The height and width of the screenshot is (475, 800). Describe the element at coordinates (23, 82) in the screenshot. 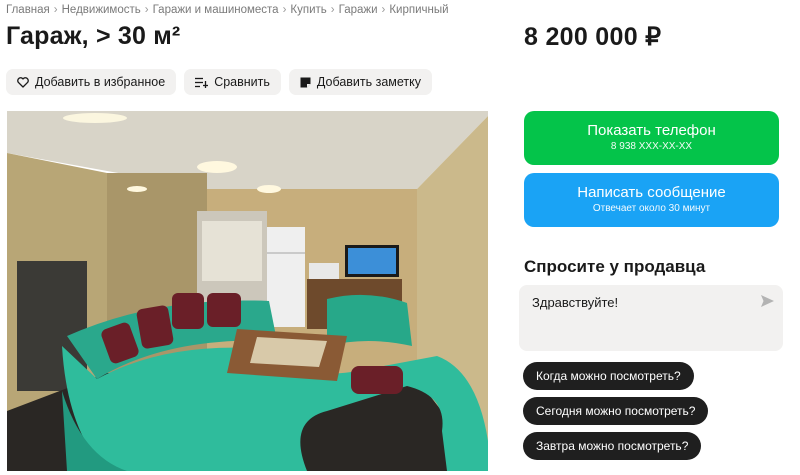

I see `heart-icon` at that location.